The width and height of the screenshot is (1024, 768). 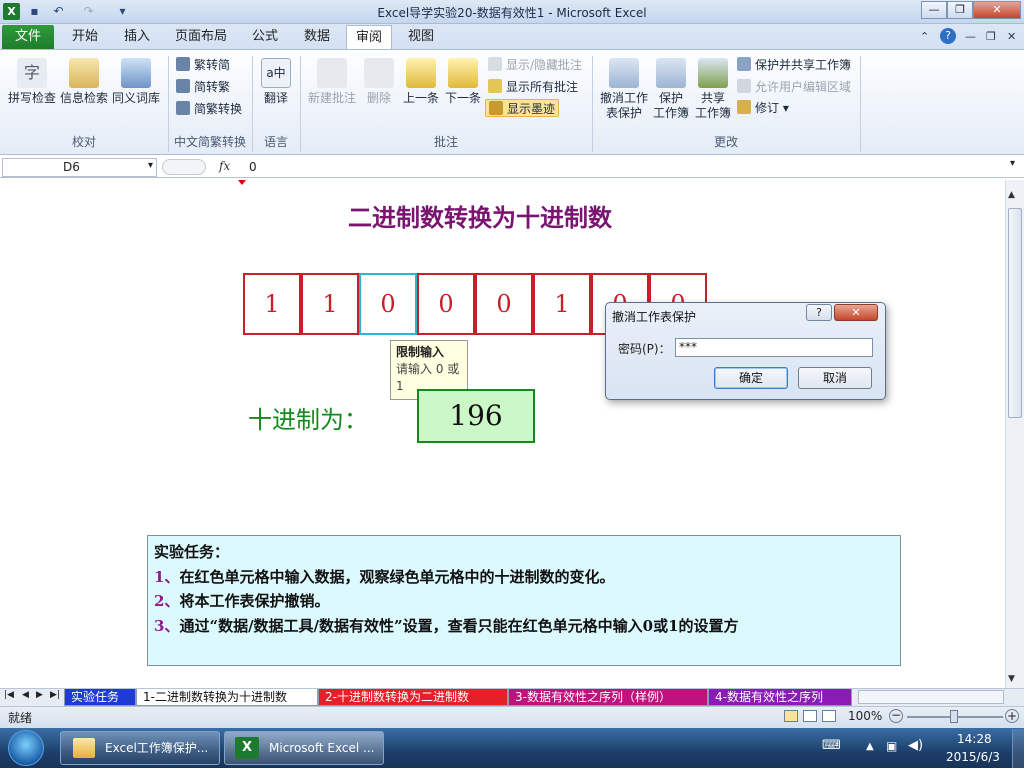 What do you see at coordinates (751, 378) in the screenshot?
I see `ok-button: 确定` at bounding box center [751, 378].